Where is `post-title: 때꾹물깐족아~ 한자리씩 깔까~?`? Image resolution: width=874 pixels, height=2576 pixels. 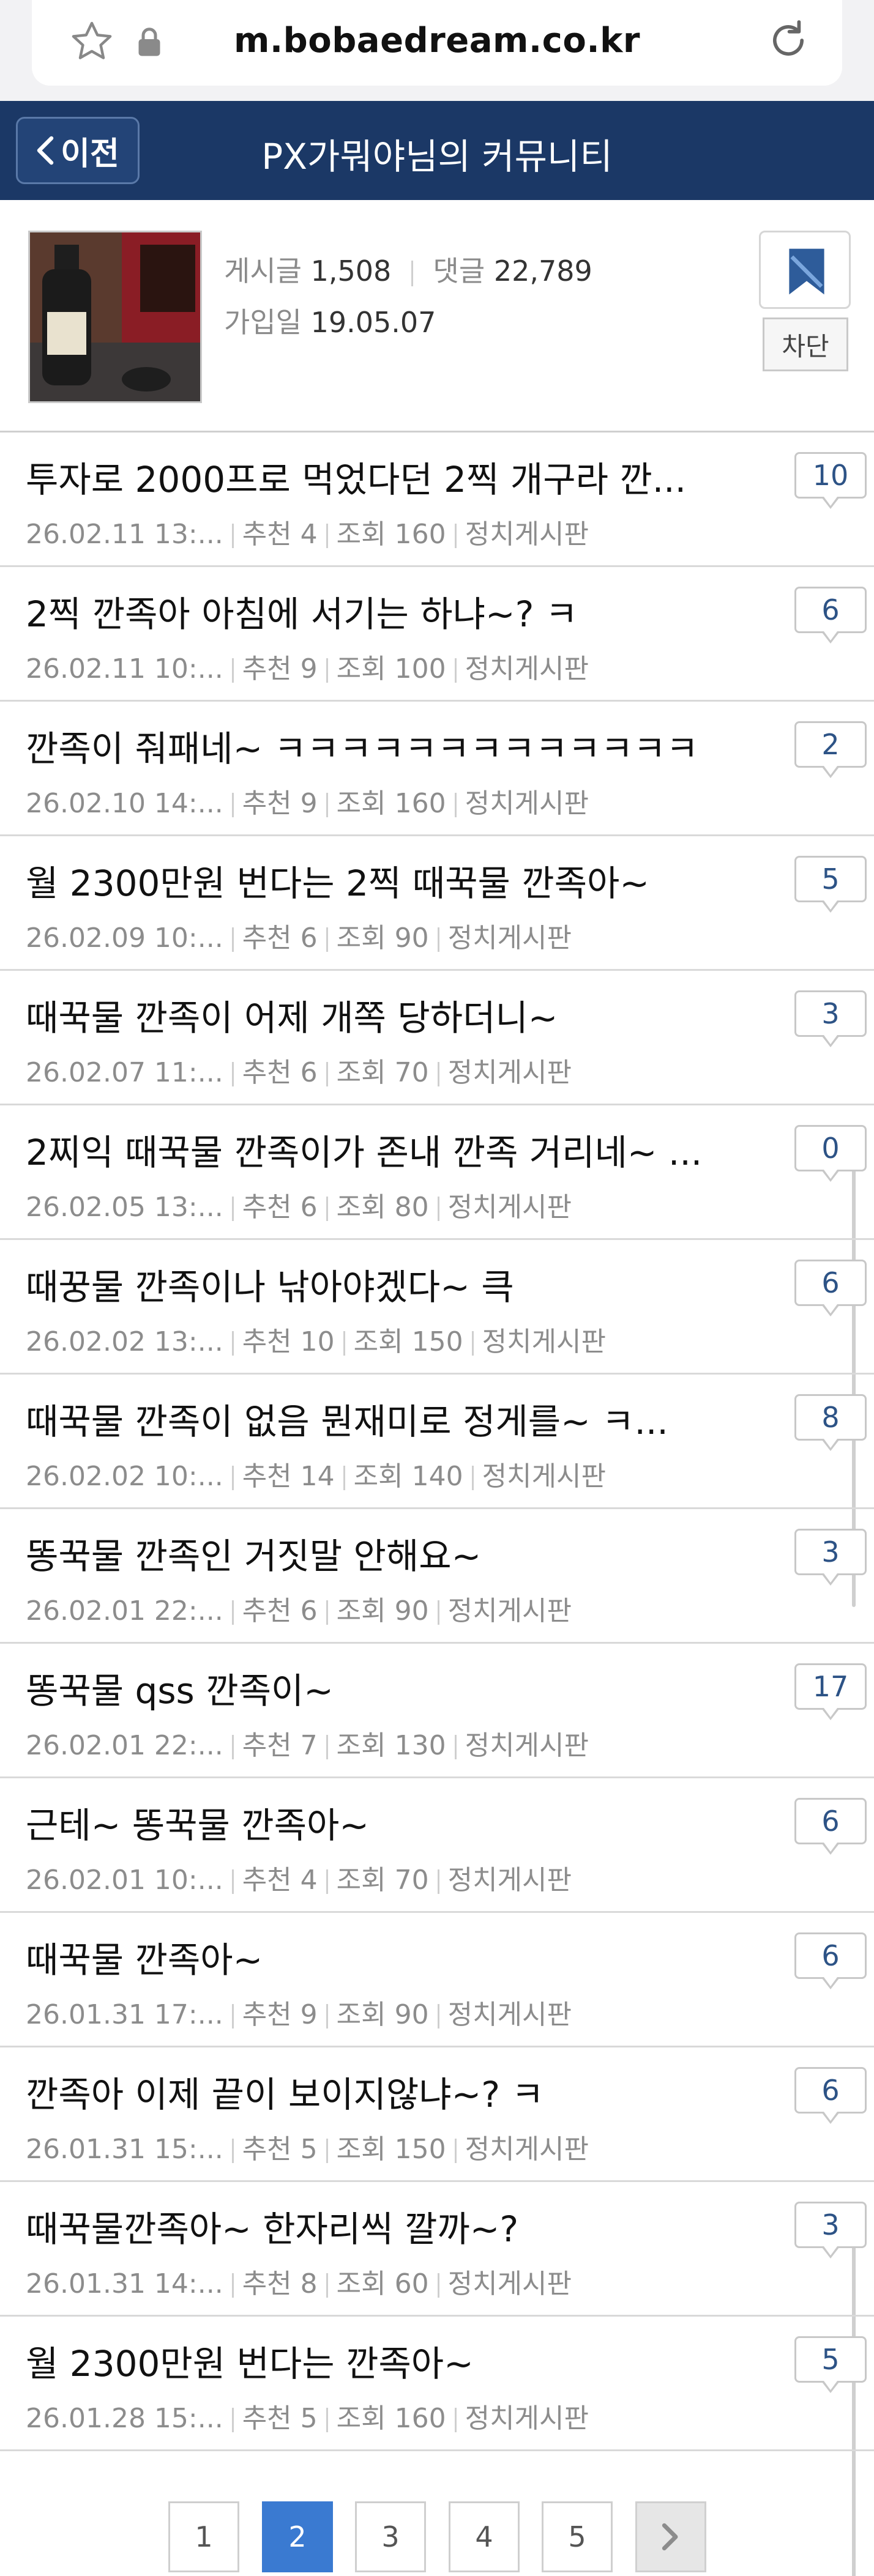
post-title: 때꾹물깐족아~ 한자리씩 깔까~? is located at coordinates (378, 2226).